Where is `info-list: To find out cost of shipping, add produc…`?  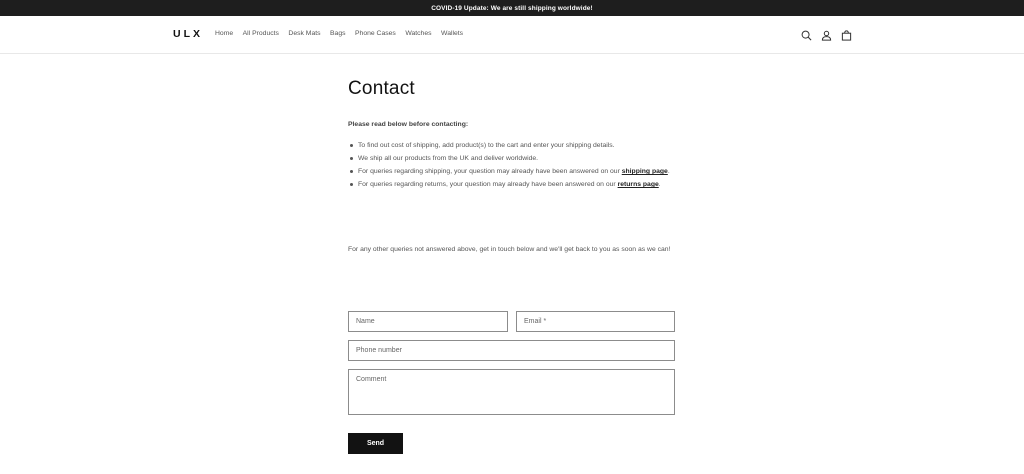
info-list: To find out cost of shipping, add produc… is located at coordinates (513, 165).